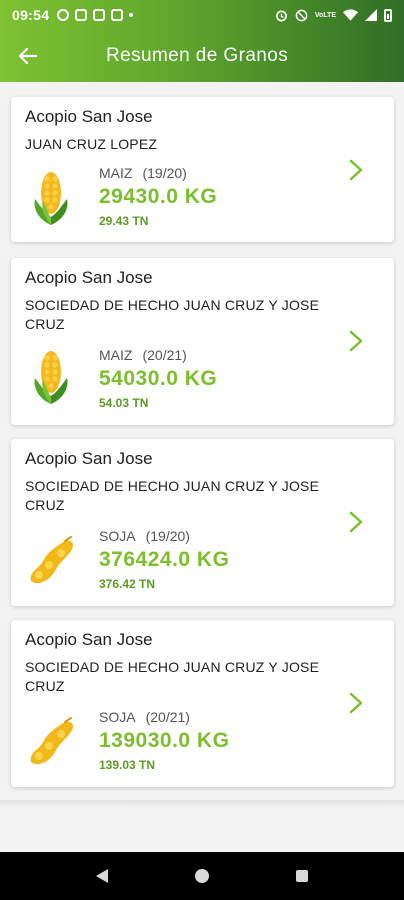  I want to click on card-kg: 376424.0 KG, so click(164, 559).